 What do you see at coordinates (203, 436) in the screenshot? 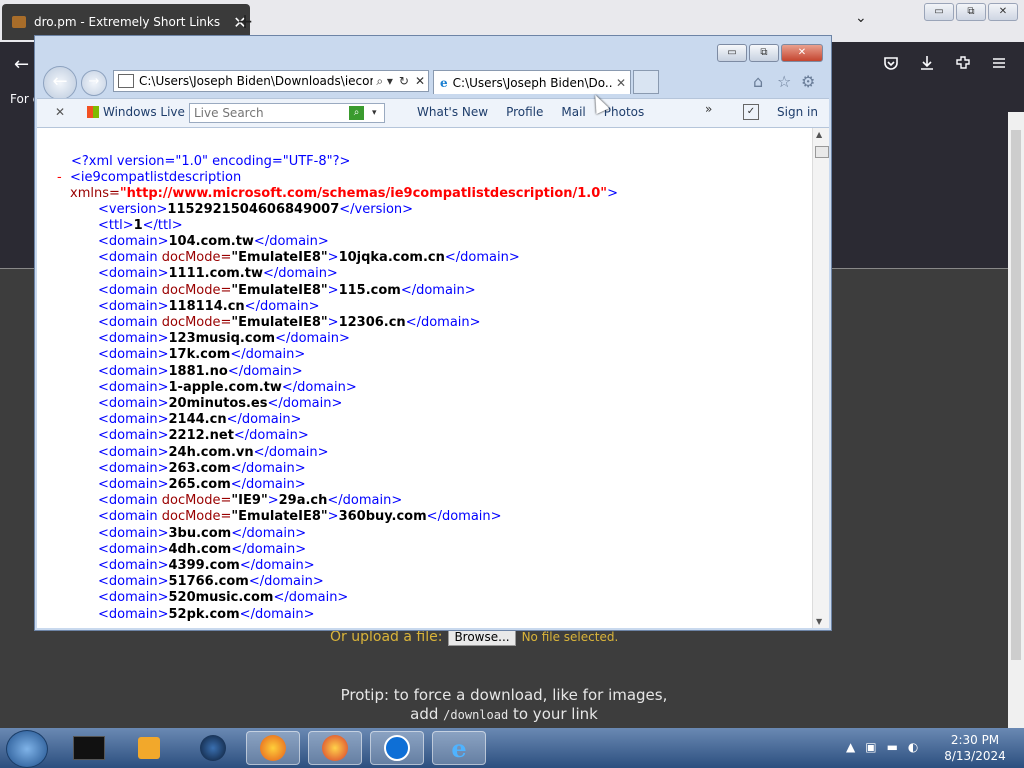
I see `xml-domain-entry: <domain>2212.net</domain>` at bounding box center [203, 436].